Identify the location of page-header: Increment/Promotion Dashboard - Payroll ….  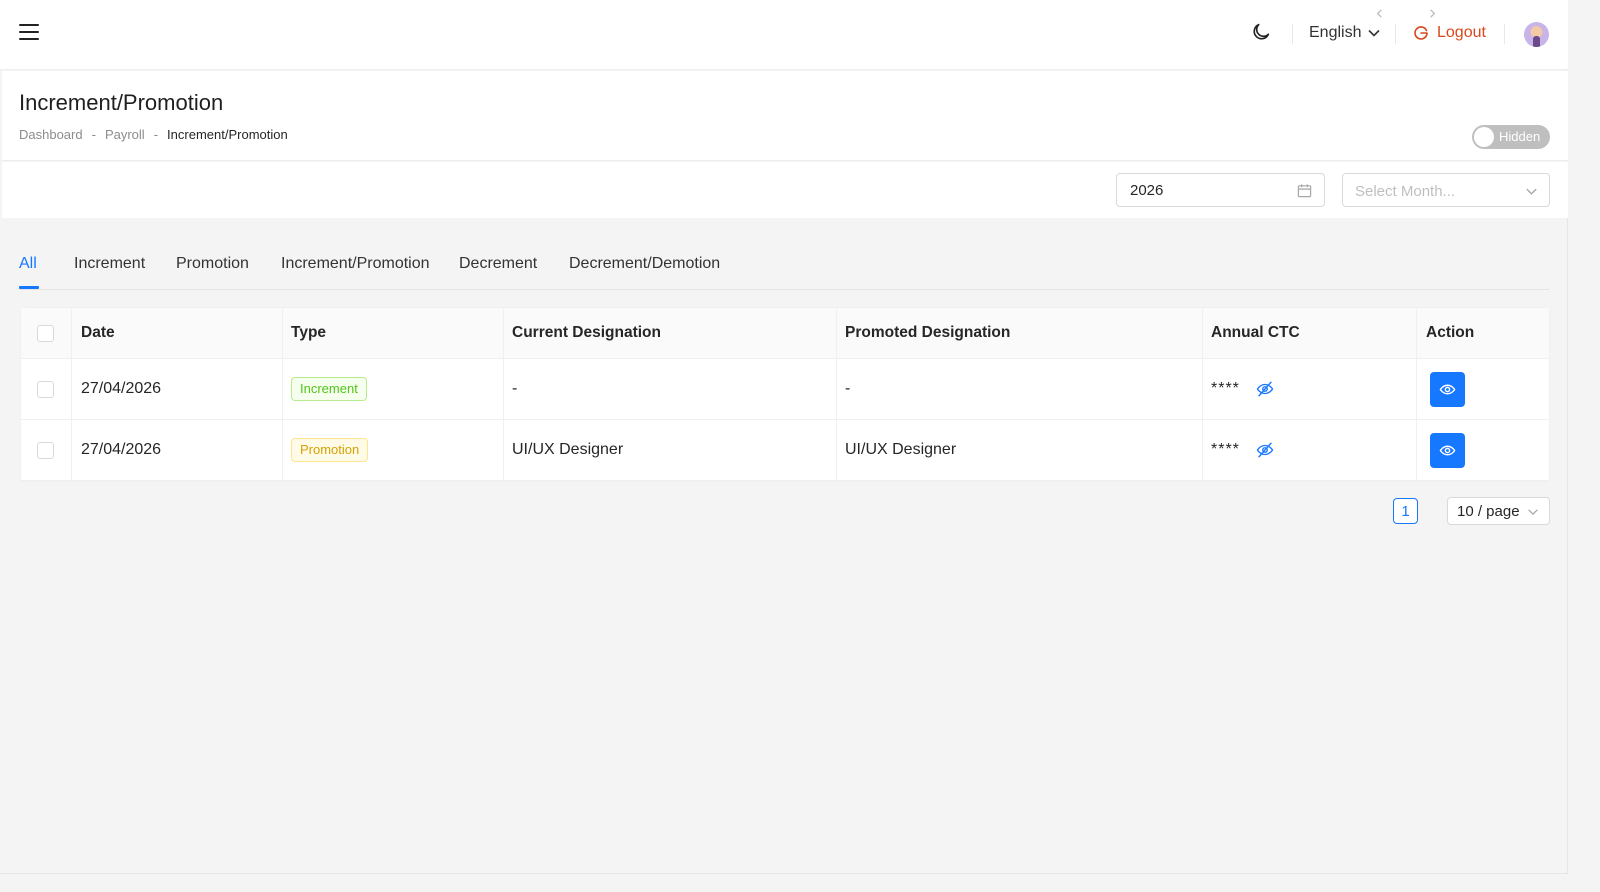
(785, 116).